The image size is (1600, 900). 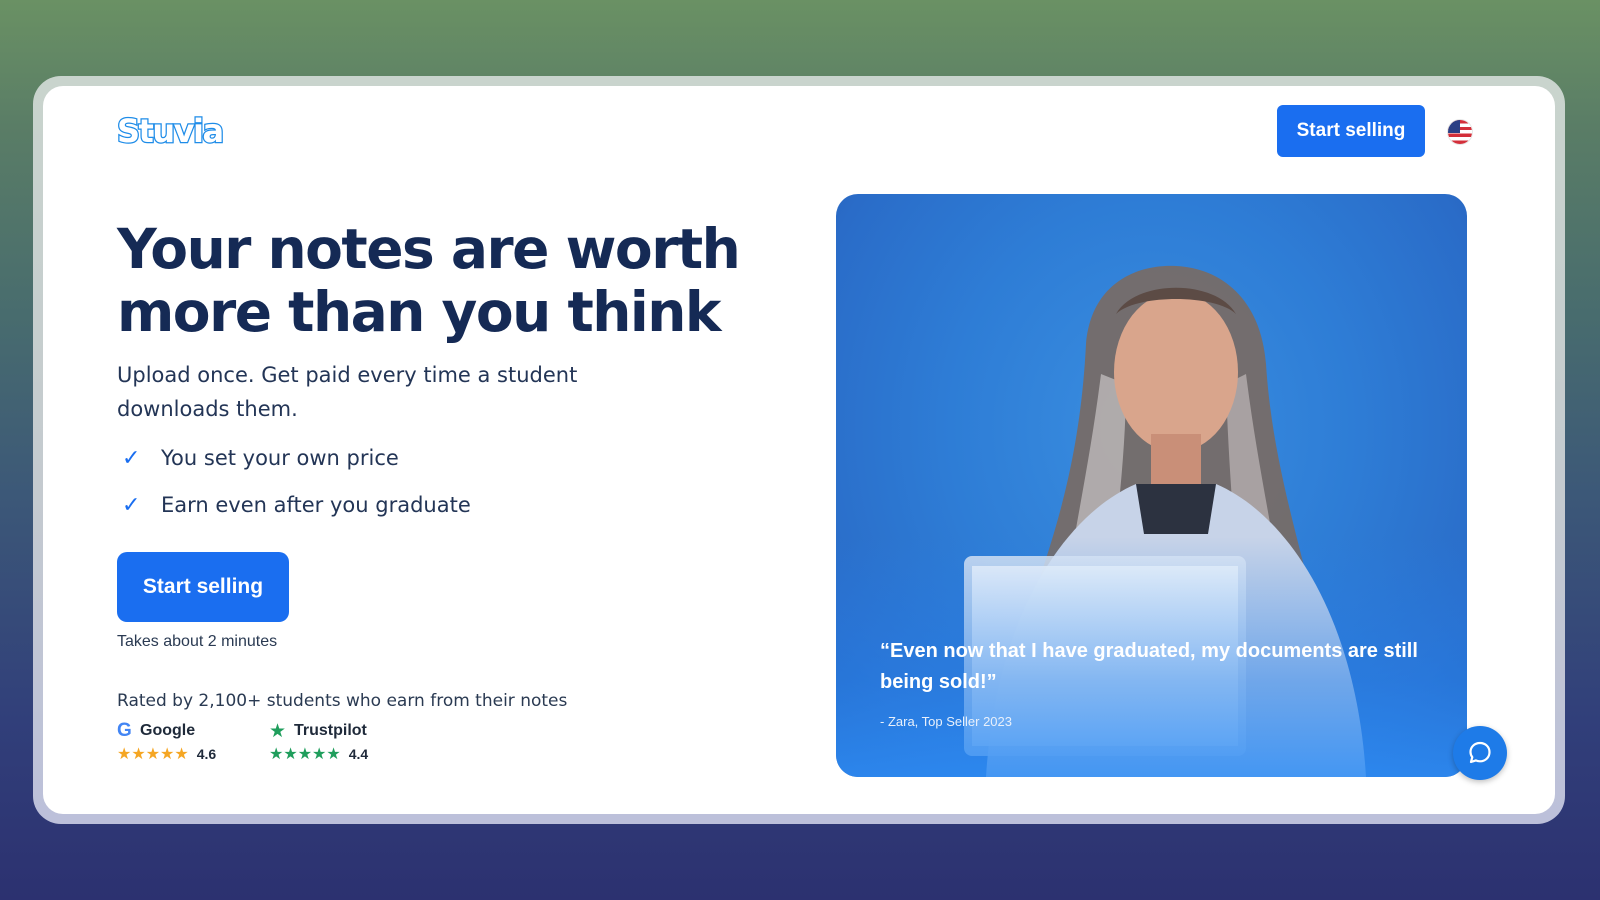 I want to click on cta-note: Takes about 2 minutes, so click(x=197, y=641).